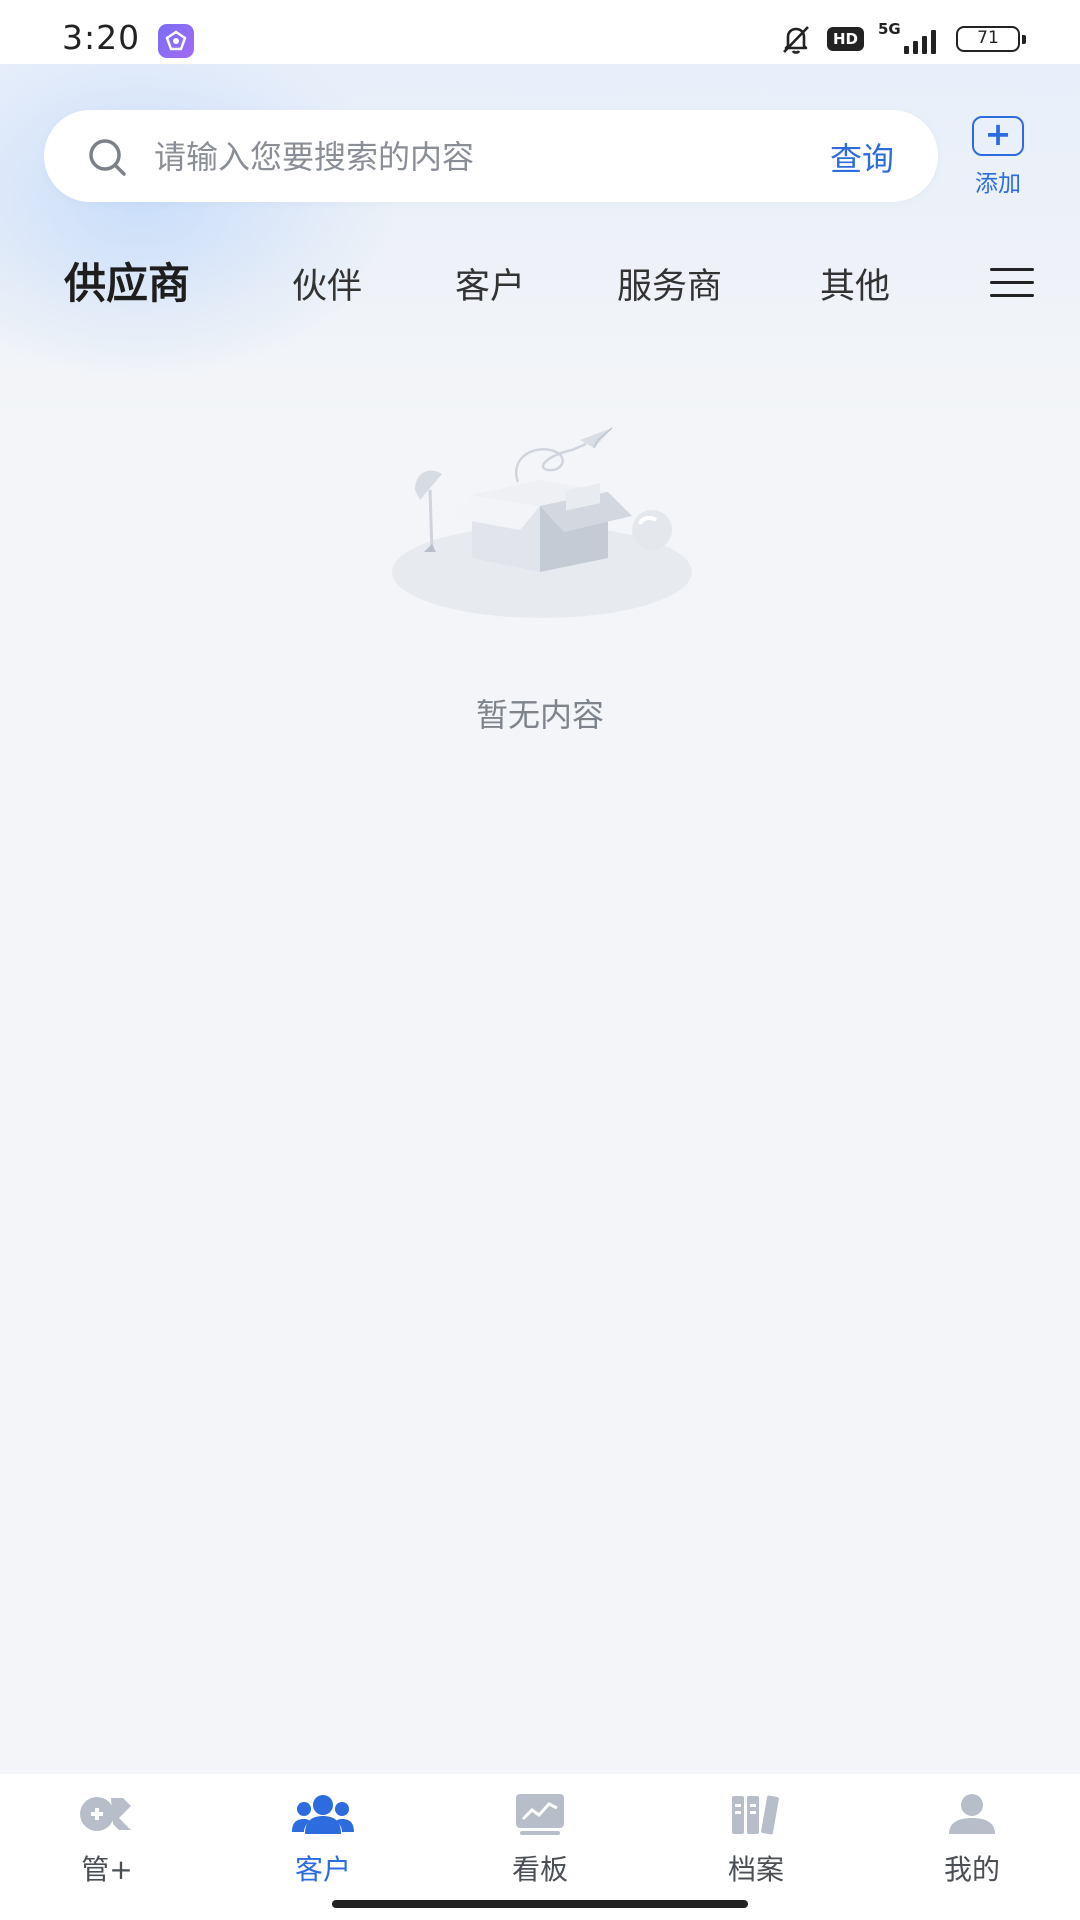  I want to click on profile-icon, so click(972, 1814).